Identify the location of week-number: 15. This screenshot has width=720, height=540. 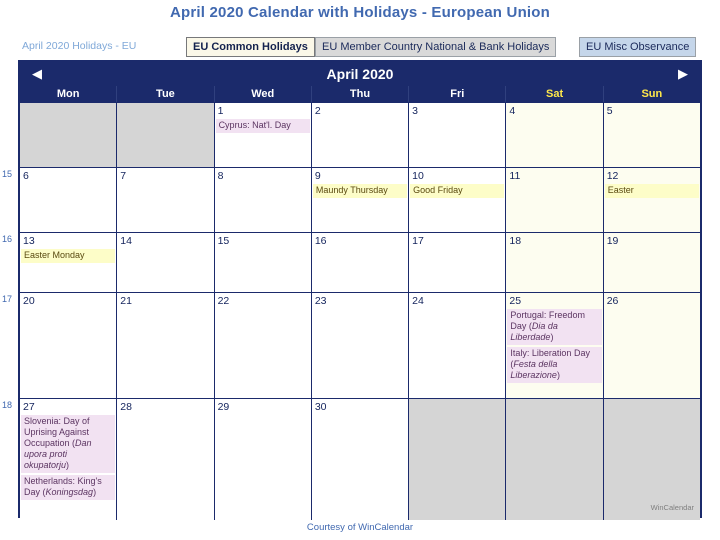
(7, 174).